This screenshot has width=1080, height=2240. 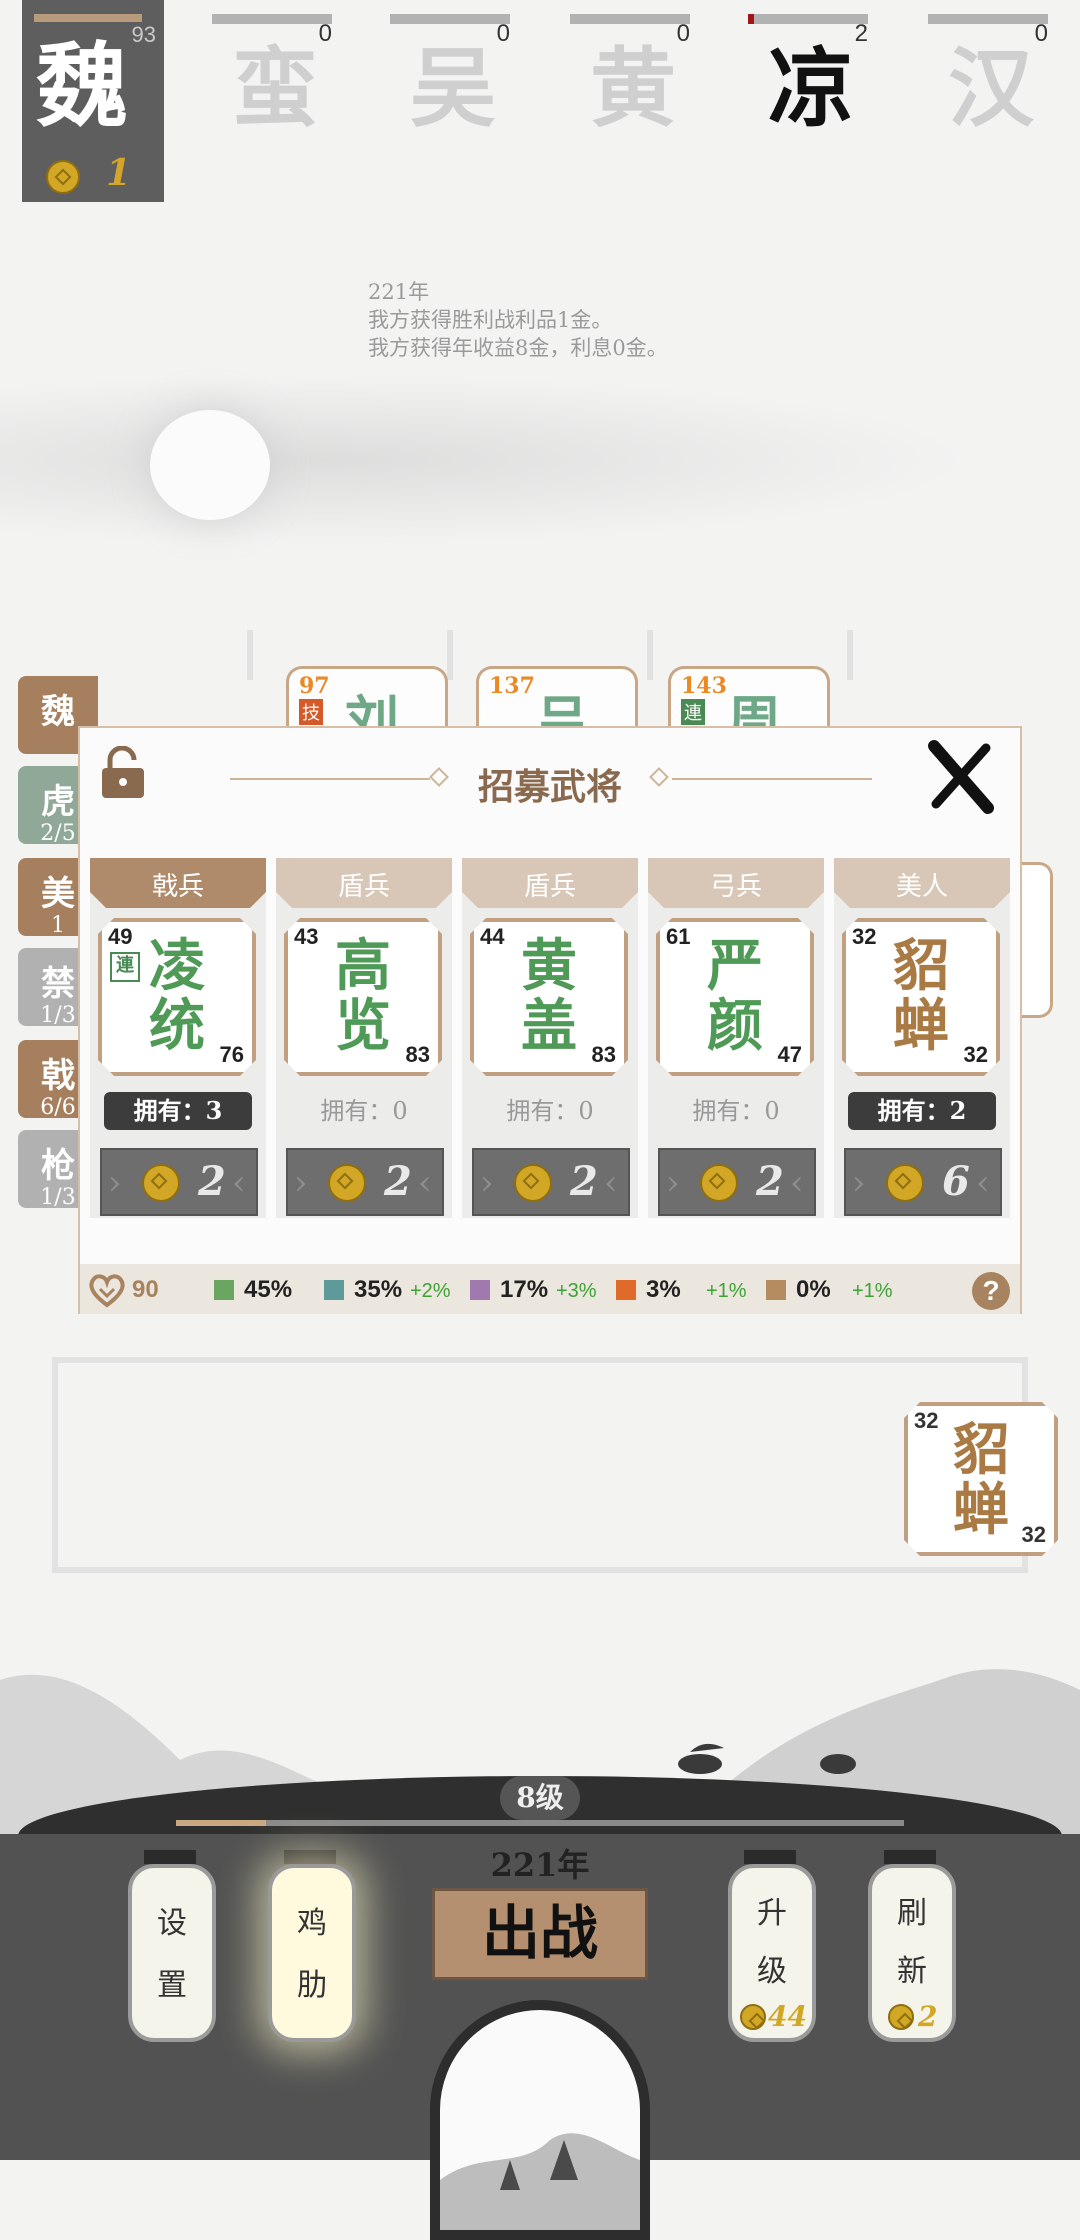 I want to click on faction-huang: 0 黄, so click(x=630, y=75).